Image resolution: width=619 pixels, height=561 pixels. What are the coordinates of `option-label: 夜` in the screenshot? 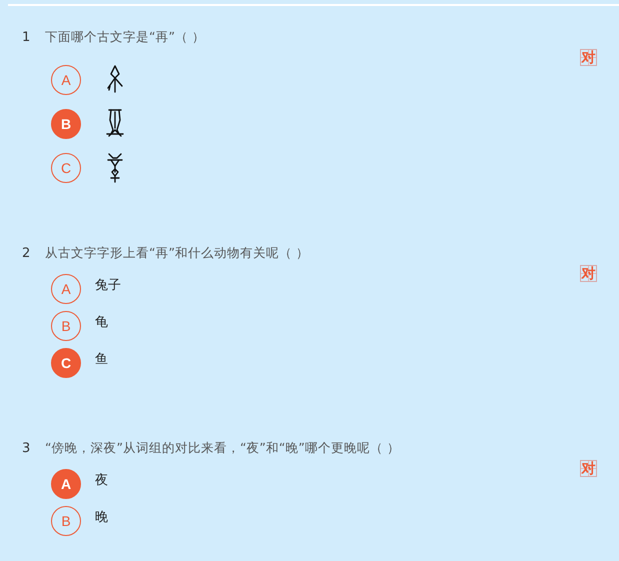 It's located at (101, 480).